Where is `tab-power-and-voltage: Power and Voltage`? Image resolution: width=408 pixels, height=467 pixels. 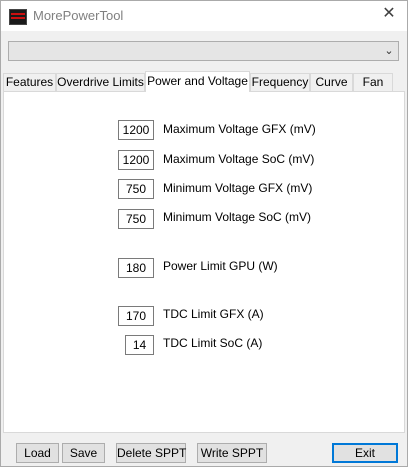 tab-power-and-voltage: Power and Voltage is located at coordinates (197, 81).